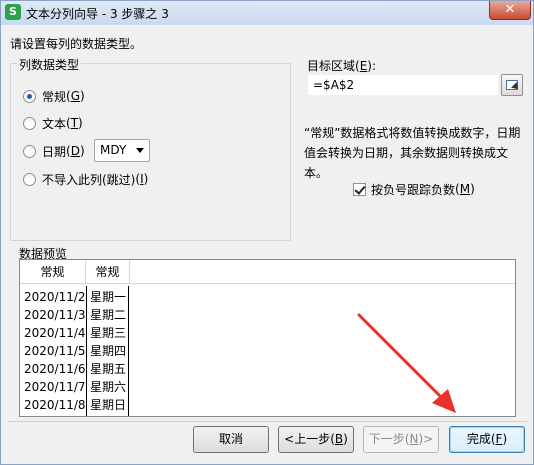 The image size is (534, 465). I want to click on annotation-arrow-icon, so click(406, 363).